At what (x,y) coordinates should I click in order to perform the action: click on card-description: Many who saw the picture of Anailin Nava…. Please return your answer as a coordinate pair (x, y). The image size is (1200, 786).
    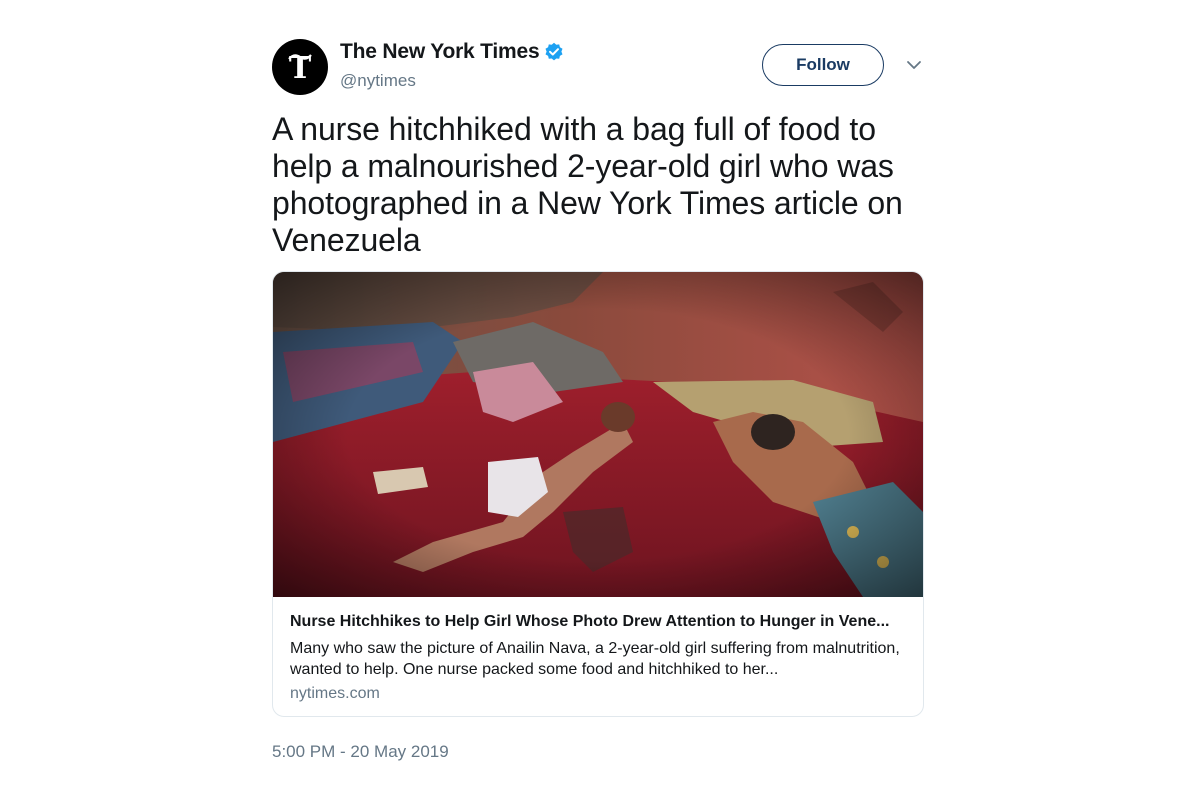
    Looking at the image, I should click on (595, 659).